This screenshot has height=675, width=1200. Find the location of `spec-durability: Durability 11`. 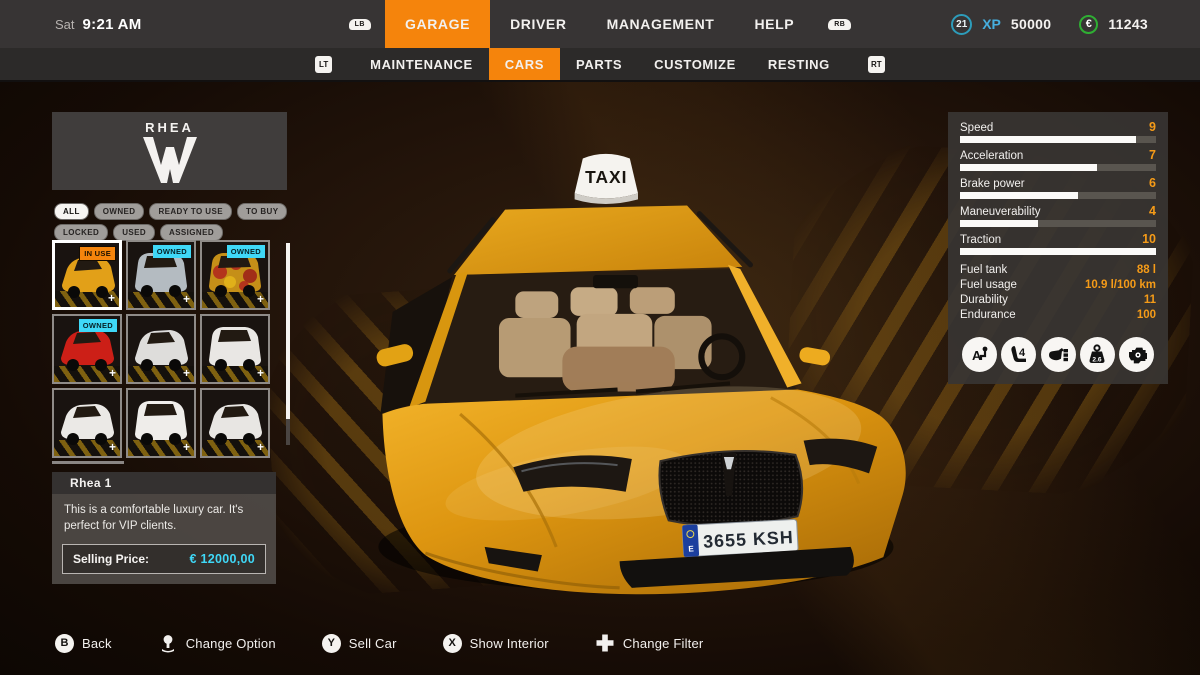

spec-durability: Durability 11 is located at coordinates (1058, 300).